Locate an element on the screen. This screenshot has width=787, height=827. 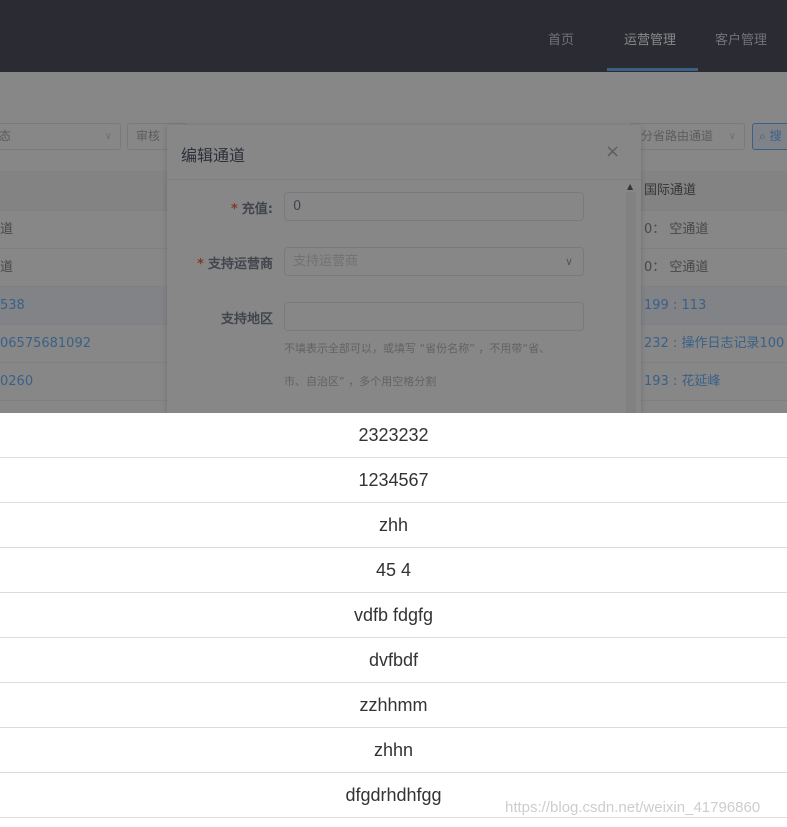
table-cell-left-link: 538 is located at coordinates (12, 306).